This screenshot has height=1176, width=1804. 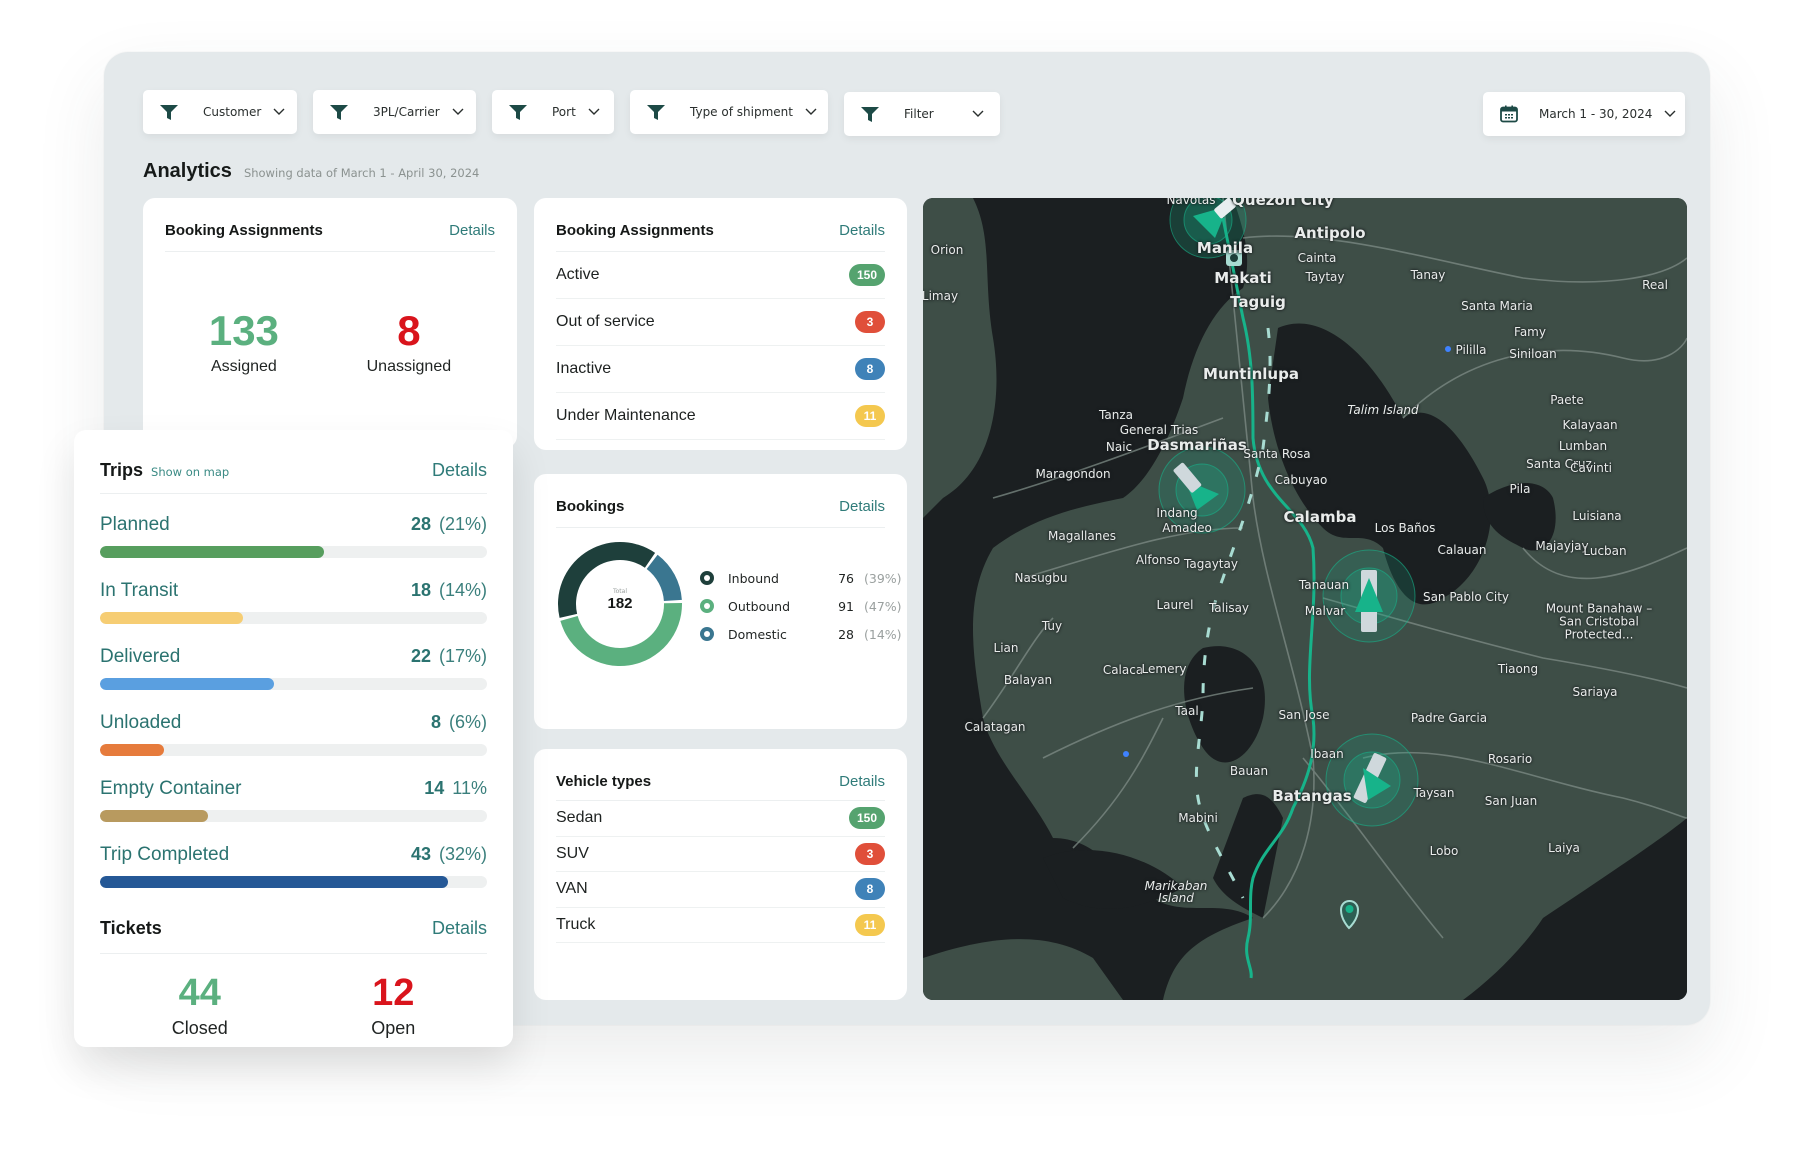 I want to click on map-place-label: Talisay, so click(x=1229, y=608).